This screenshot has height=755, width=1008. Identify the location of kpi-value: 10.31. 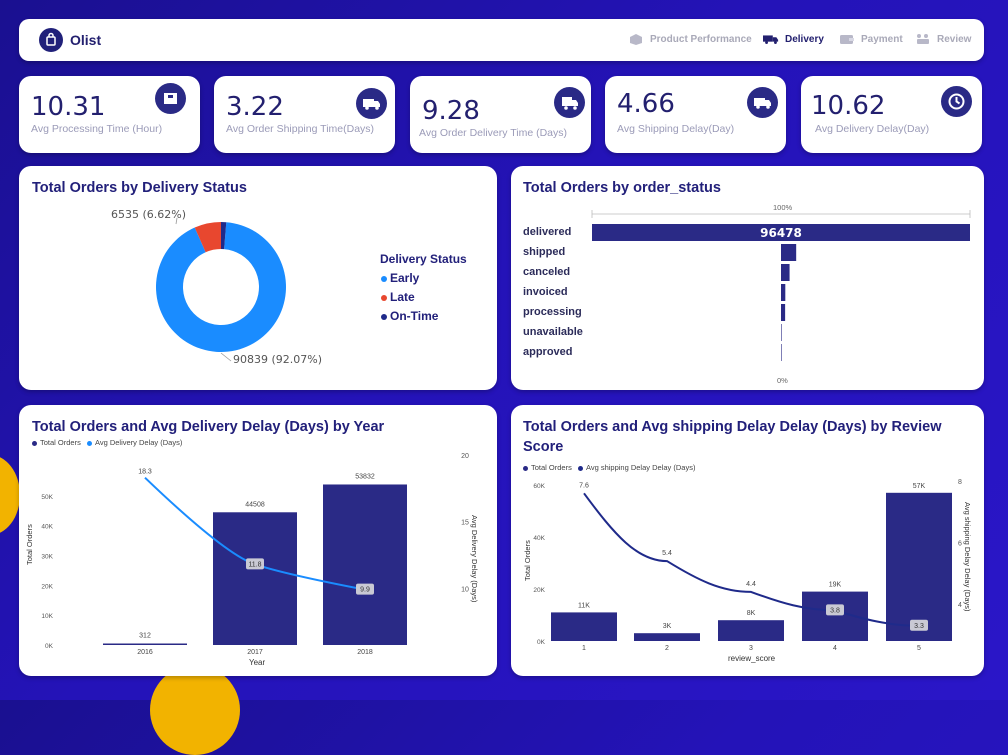
(68, 107).